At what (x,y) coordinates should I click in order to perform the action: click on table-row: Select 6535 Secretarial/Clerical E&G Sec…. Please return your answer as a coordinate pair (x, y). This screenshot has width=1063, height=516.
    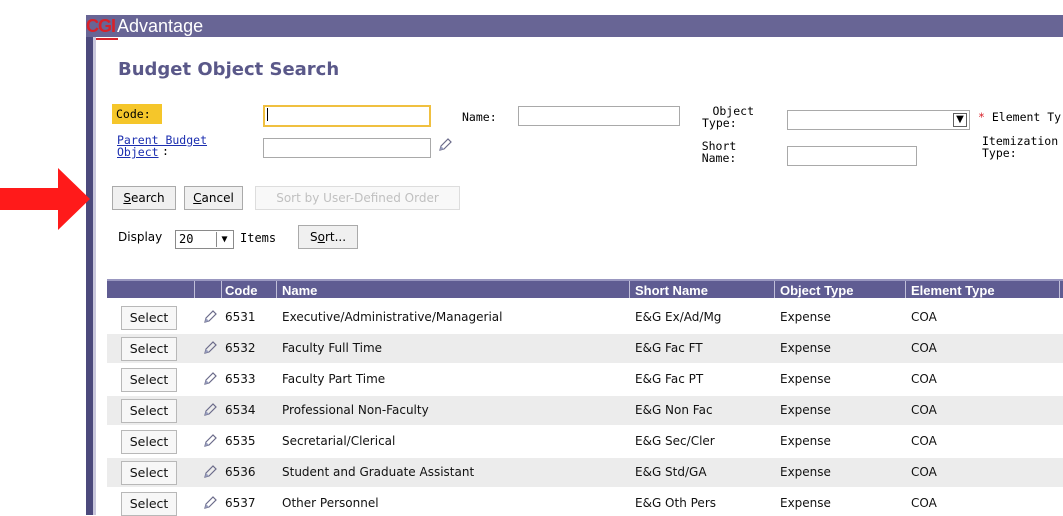
    Looking at the image, I should click on (585, 441).